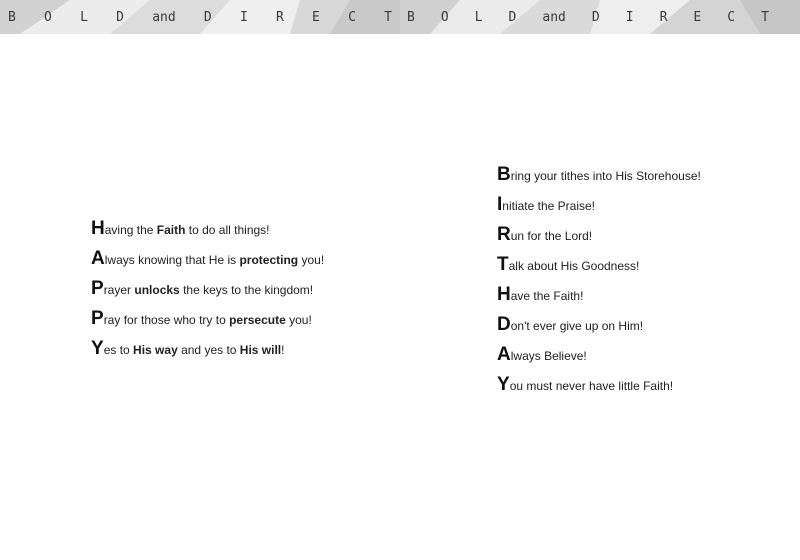  I want to click on line-text: aving the, so click(130, 230).